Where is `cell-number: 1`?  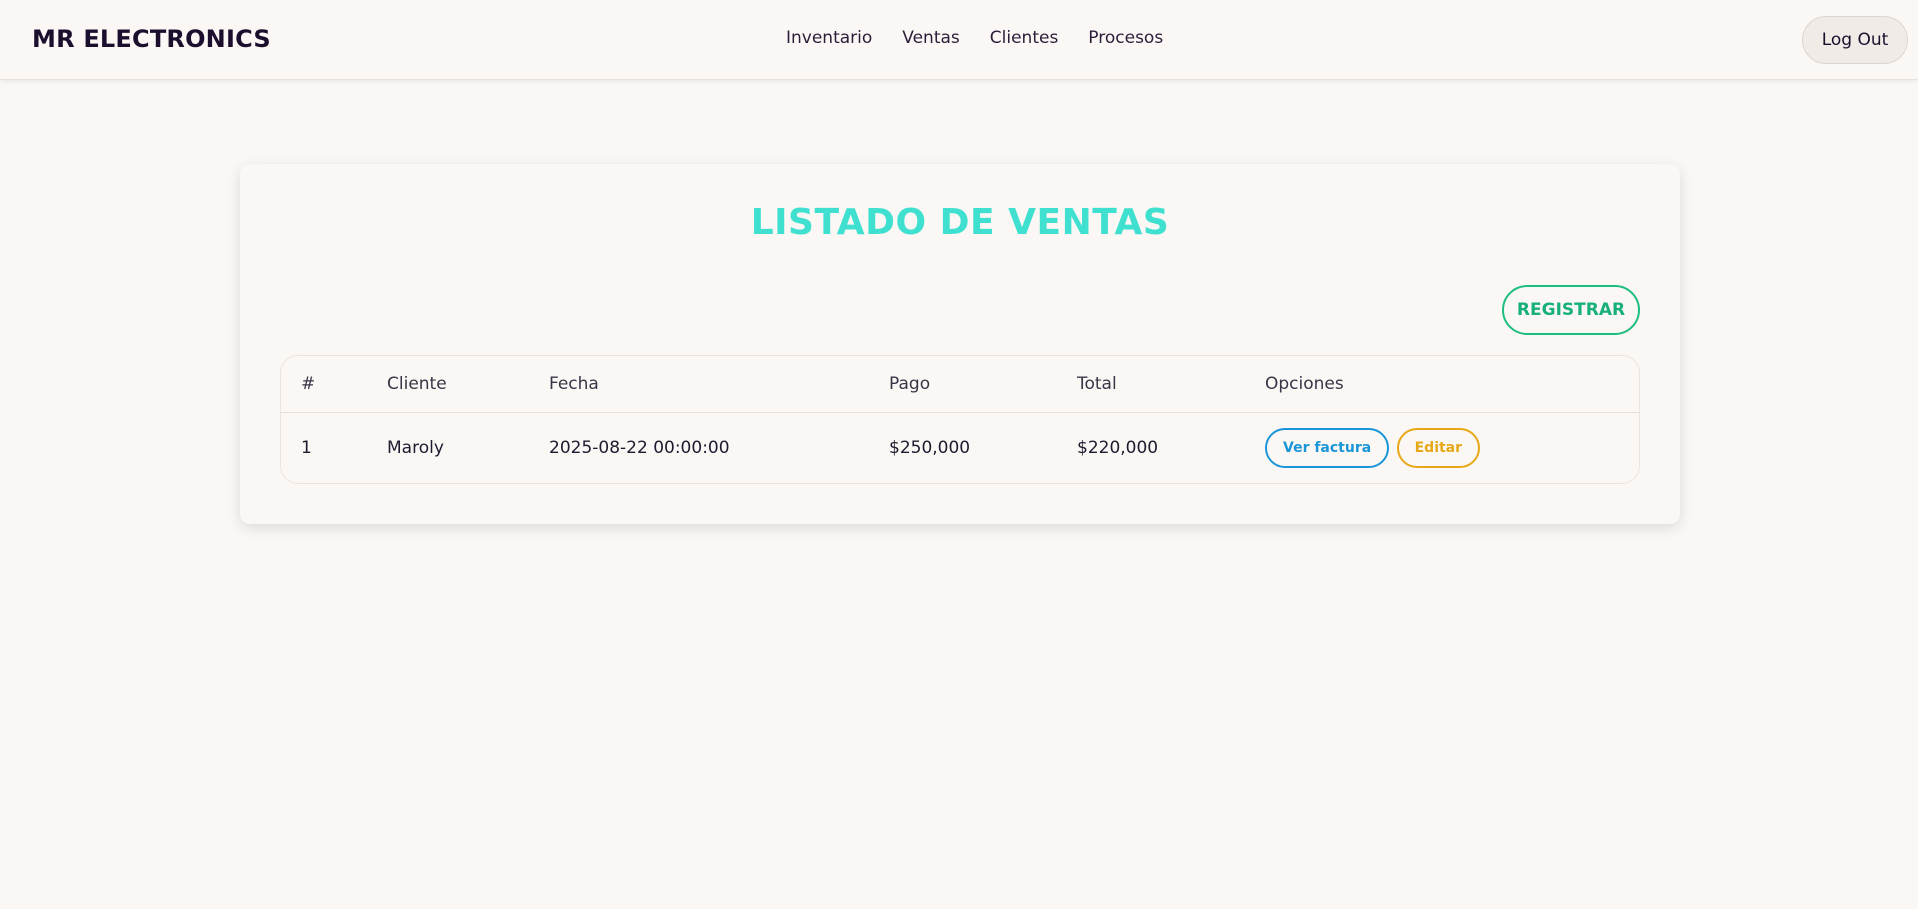
cell-number: 1 is located at coordinates (306, 448).